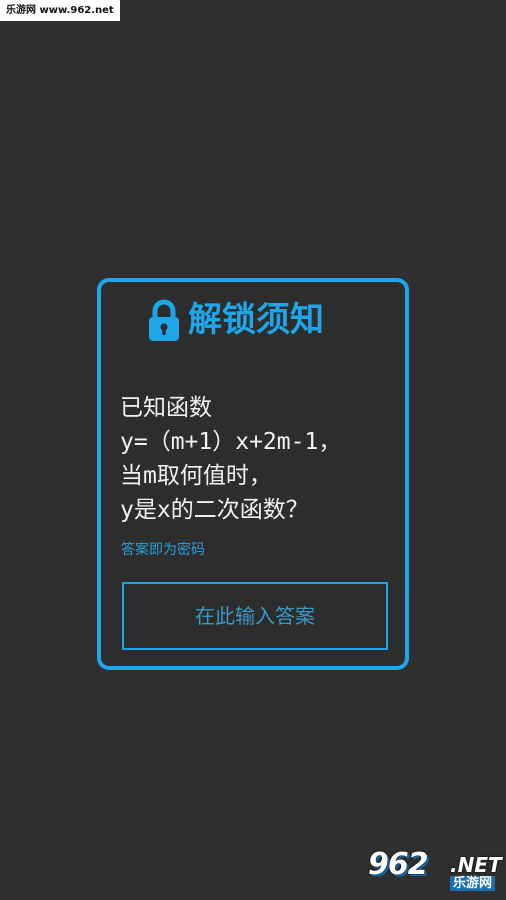  What do you see at coordinates (163, 550) in the screenshot?
I see `password-hint: 答案即为密码` at bounding box center [163, 550].